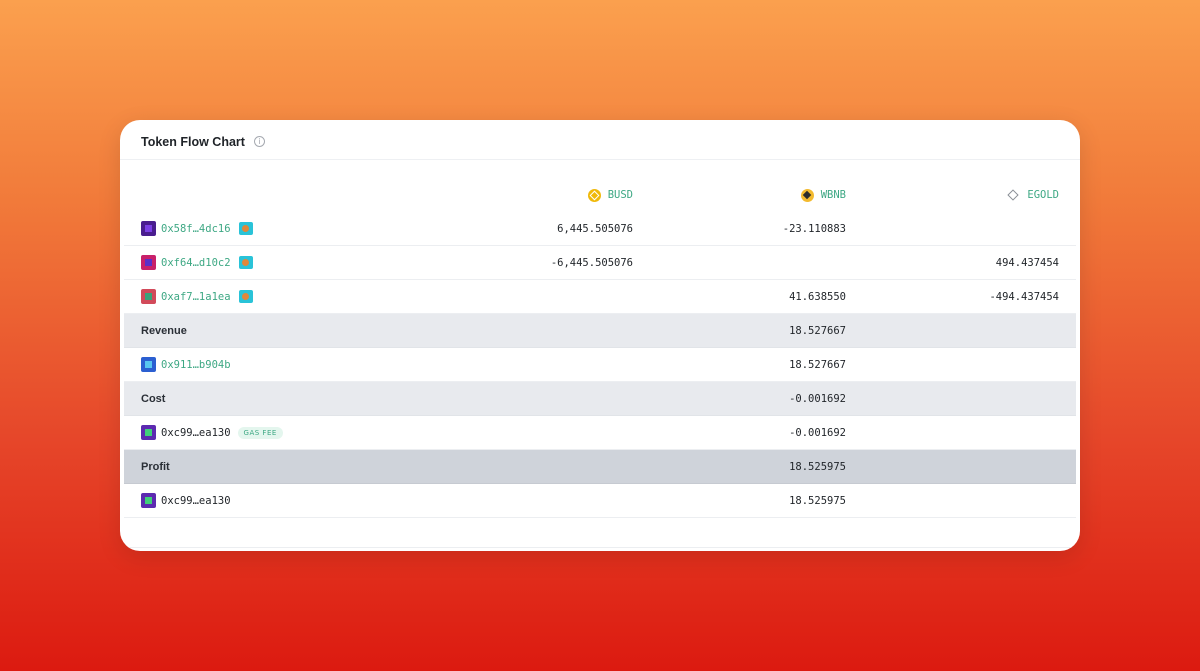  I want to click on address-cell: 0x58f…4dc16, so click(197, 228).